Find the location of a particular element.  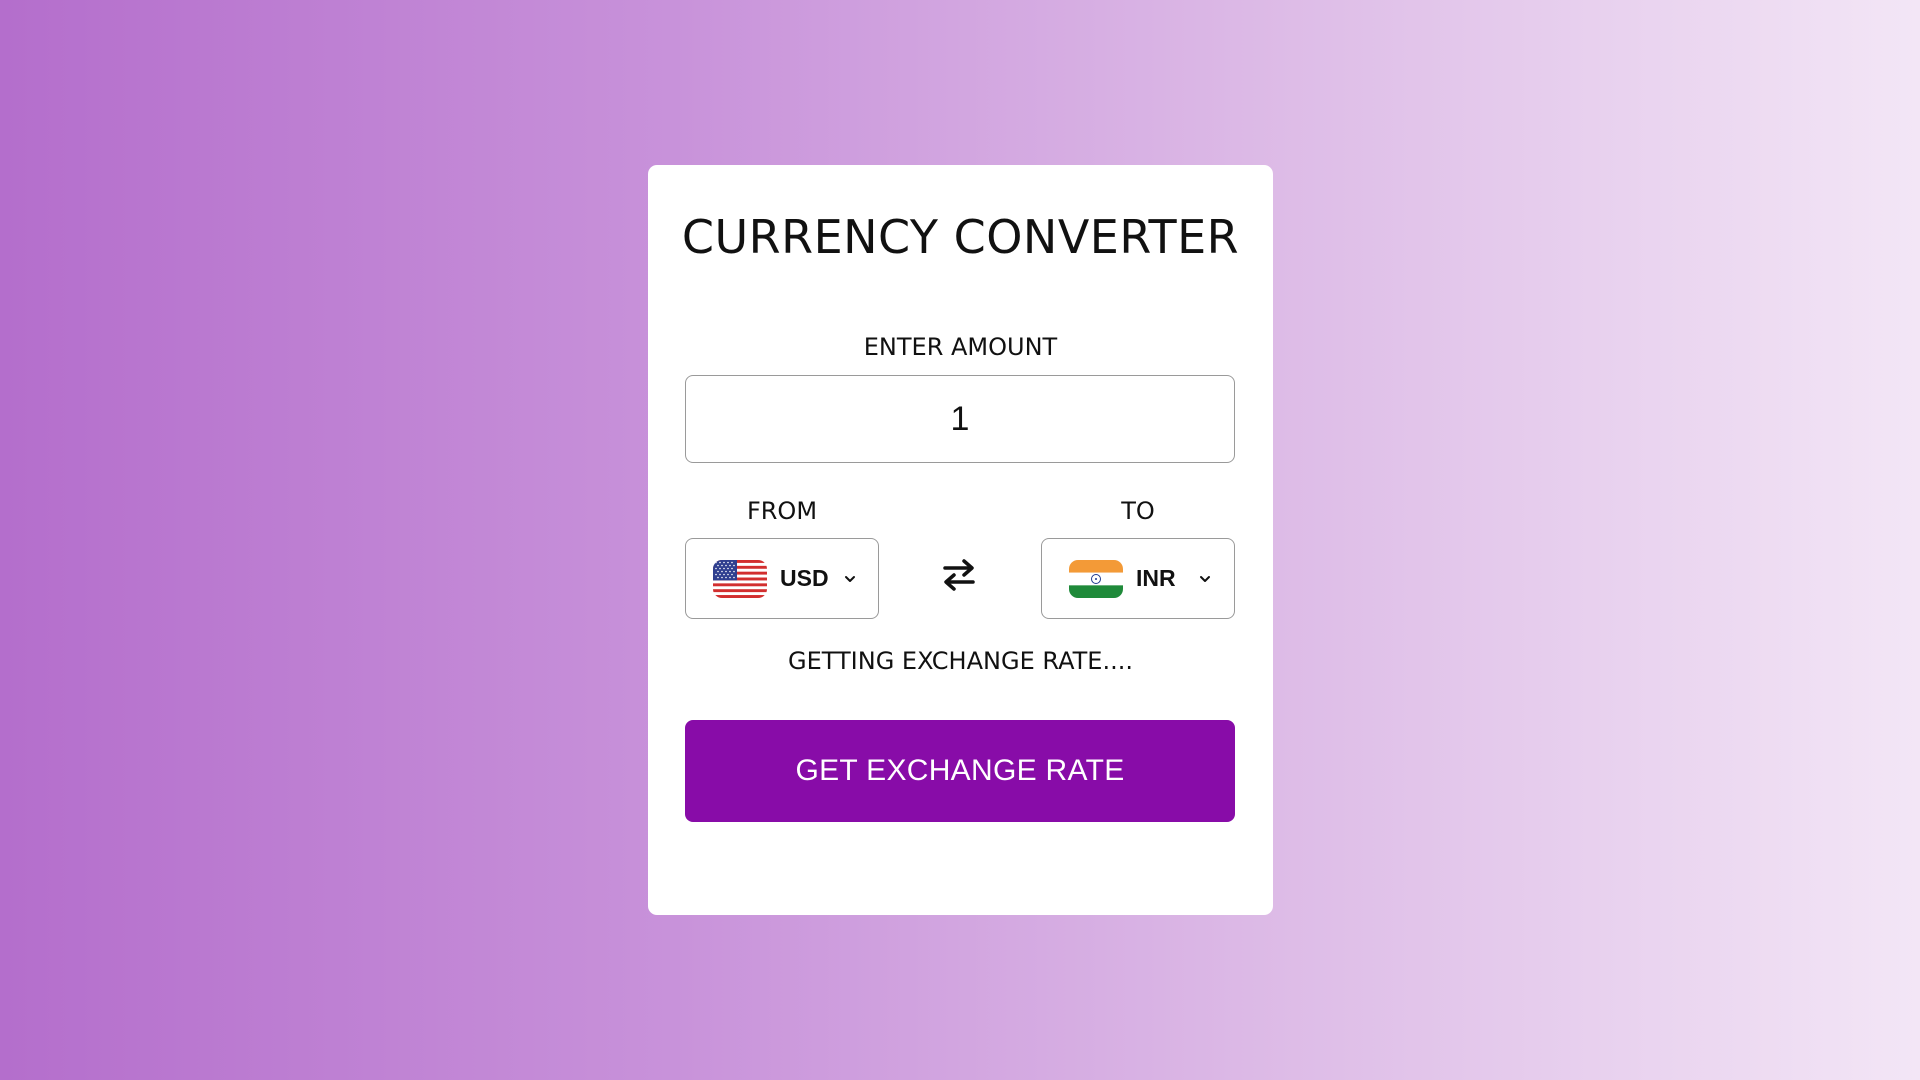

india-flag-icon is located at coordinates (1096, 578).